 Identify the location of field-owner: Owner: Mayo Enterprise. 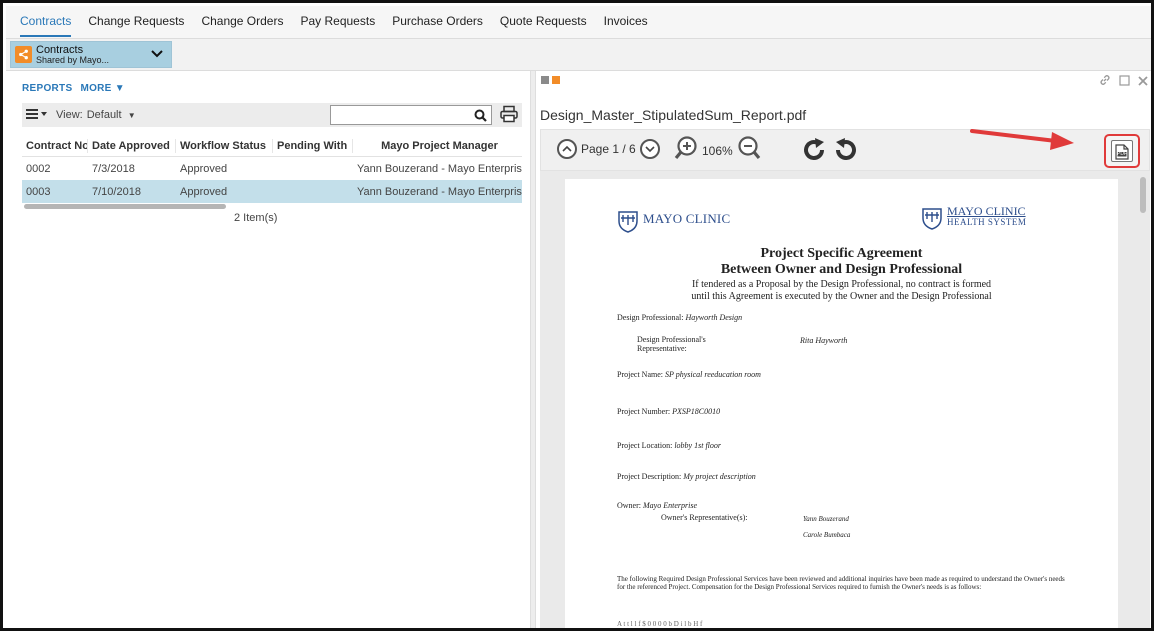
(657, 505).